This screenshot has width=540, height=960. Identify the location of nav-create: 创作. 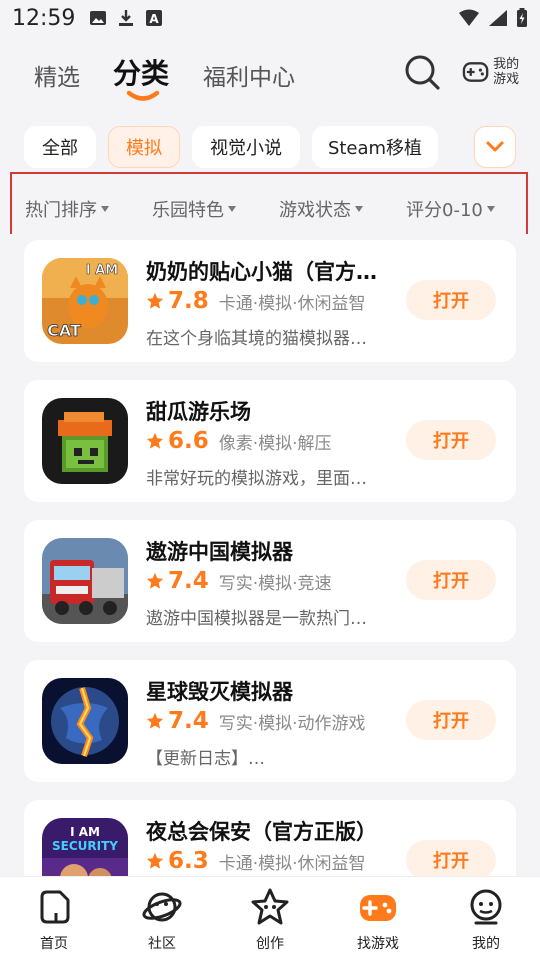
(270, 920).